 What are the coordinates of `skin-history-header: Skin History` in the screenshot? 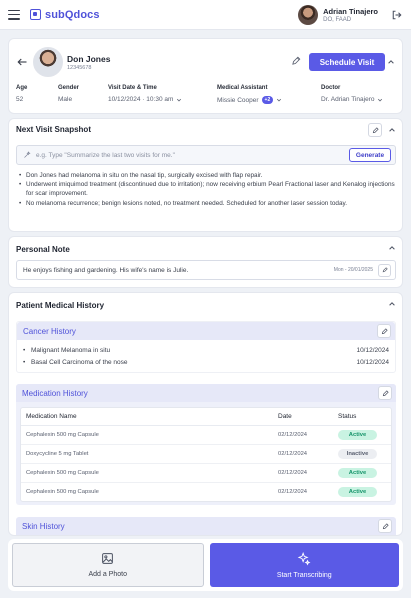 It's located at (206, 526).